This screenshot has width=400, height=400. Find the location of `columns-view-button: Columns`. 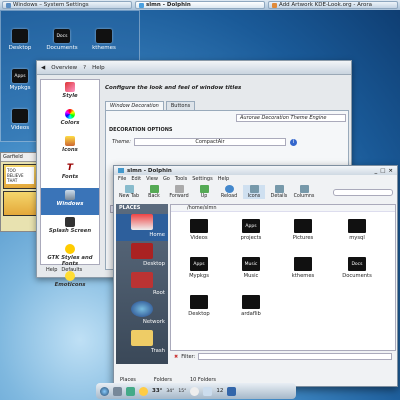

columns-view-button: Columns is located at coordinates (304, 192).